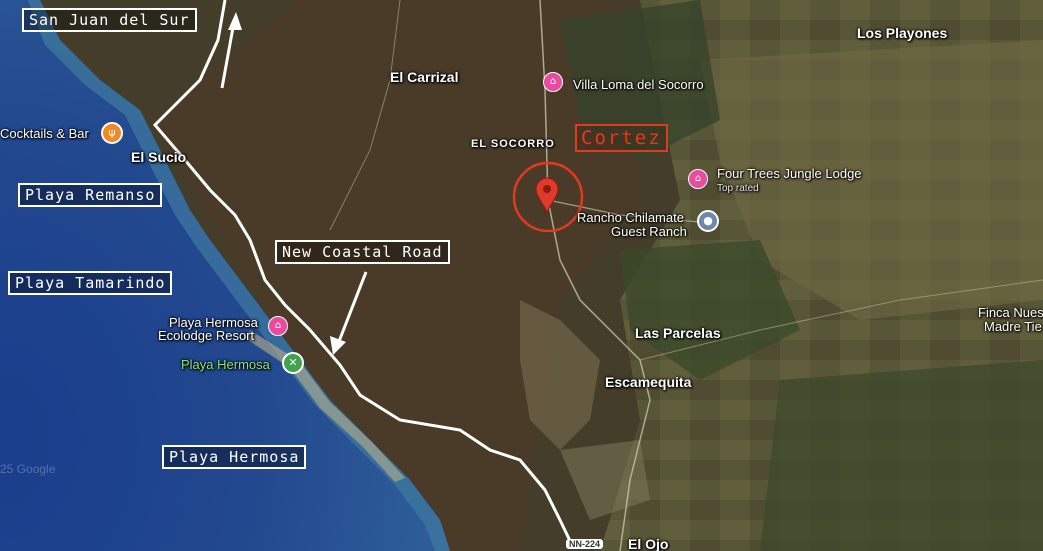 The image size is (1043, 551). I want to click on new-coastal-road-label: New Coastal Road, so click(362, 252).